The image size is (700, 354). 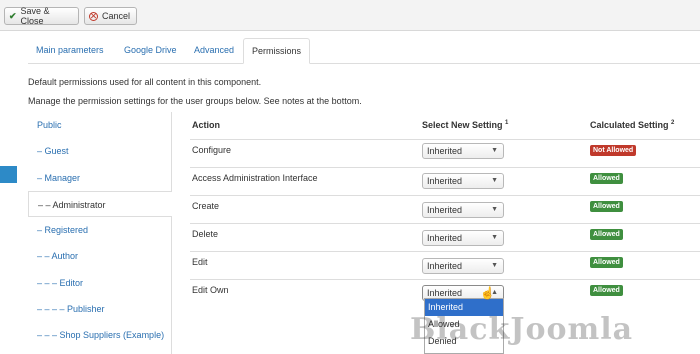 I want to click on group-guest: – Guest, so click(x=99, y=151).